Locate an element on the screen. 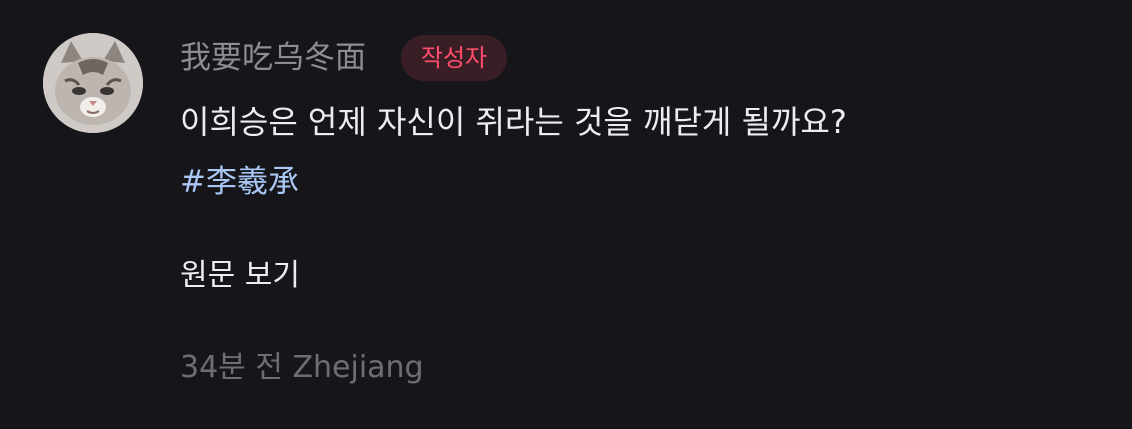 The image size is (1132, 429). timestamp: 34분 전 is located at coordinates (231, 367).